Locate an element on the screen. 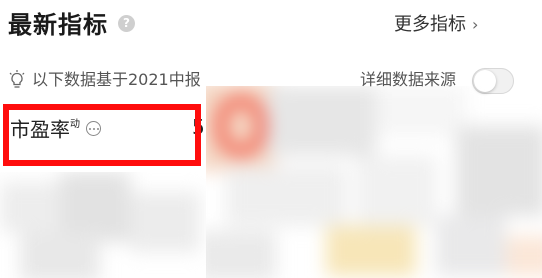 The height and width of the screenshot is (278, 542). lightbulb-icon is located at coordinates (17, 79).